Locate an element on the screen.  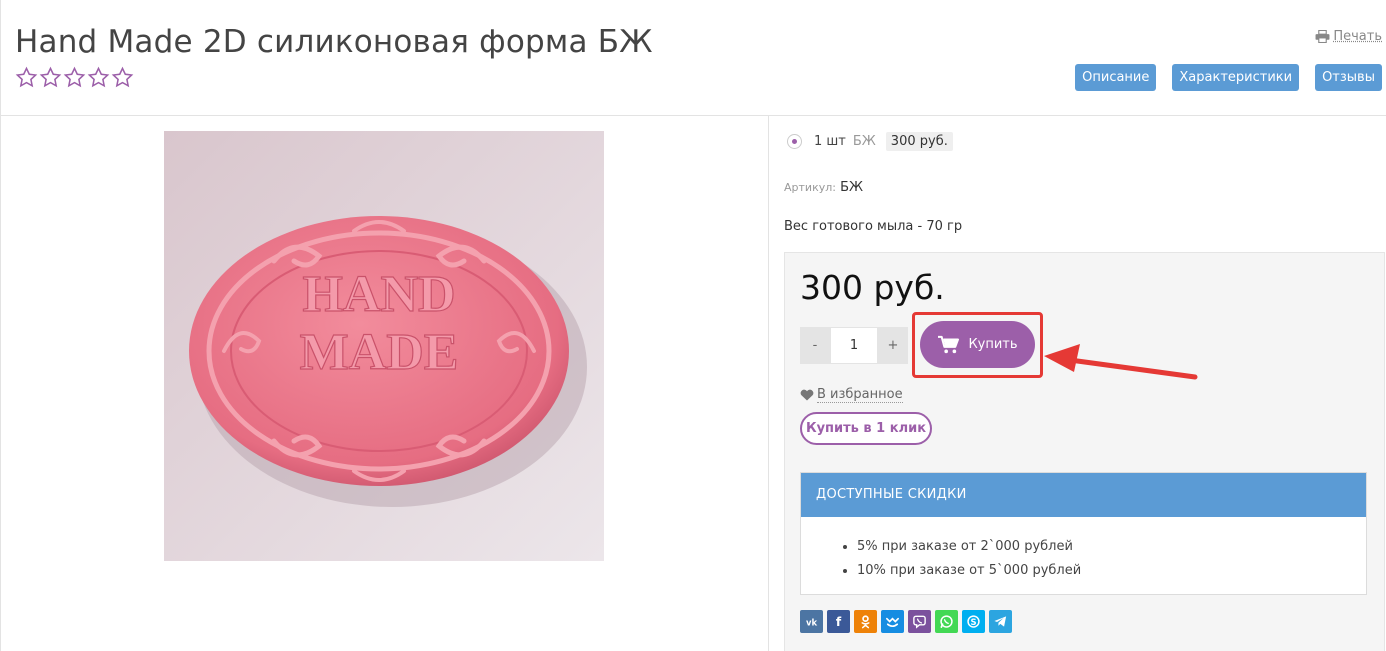
variant-radio is located at coordinates (794, 141).